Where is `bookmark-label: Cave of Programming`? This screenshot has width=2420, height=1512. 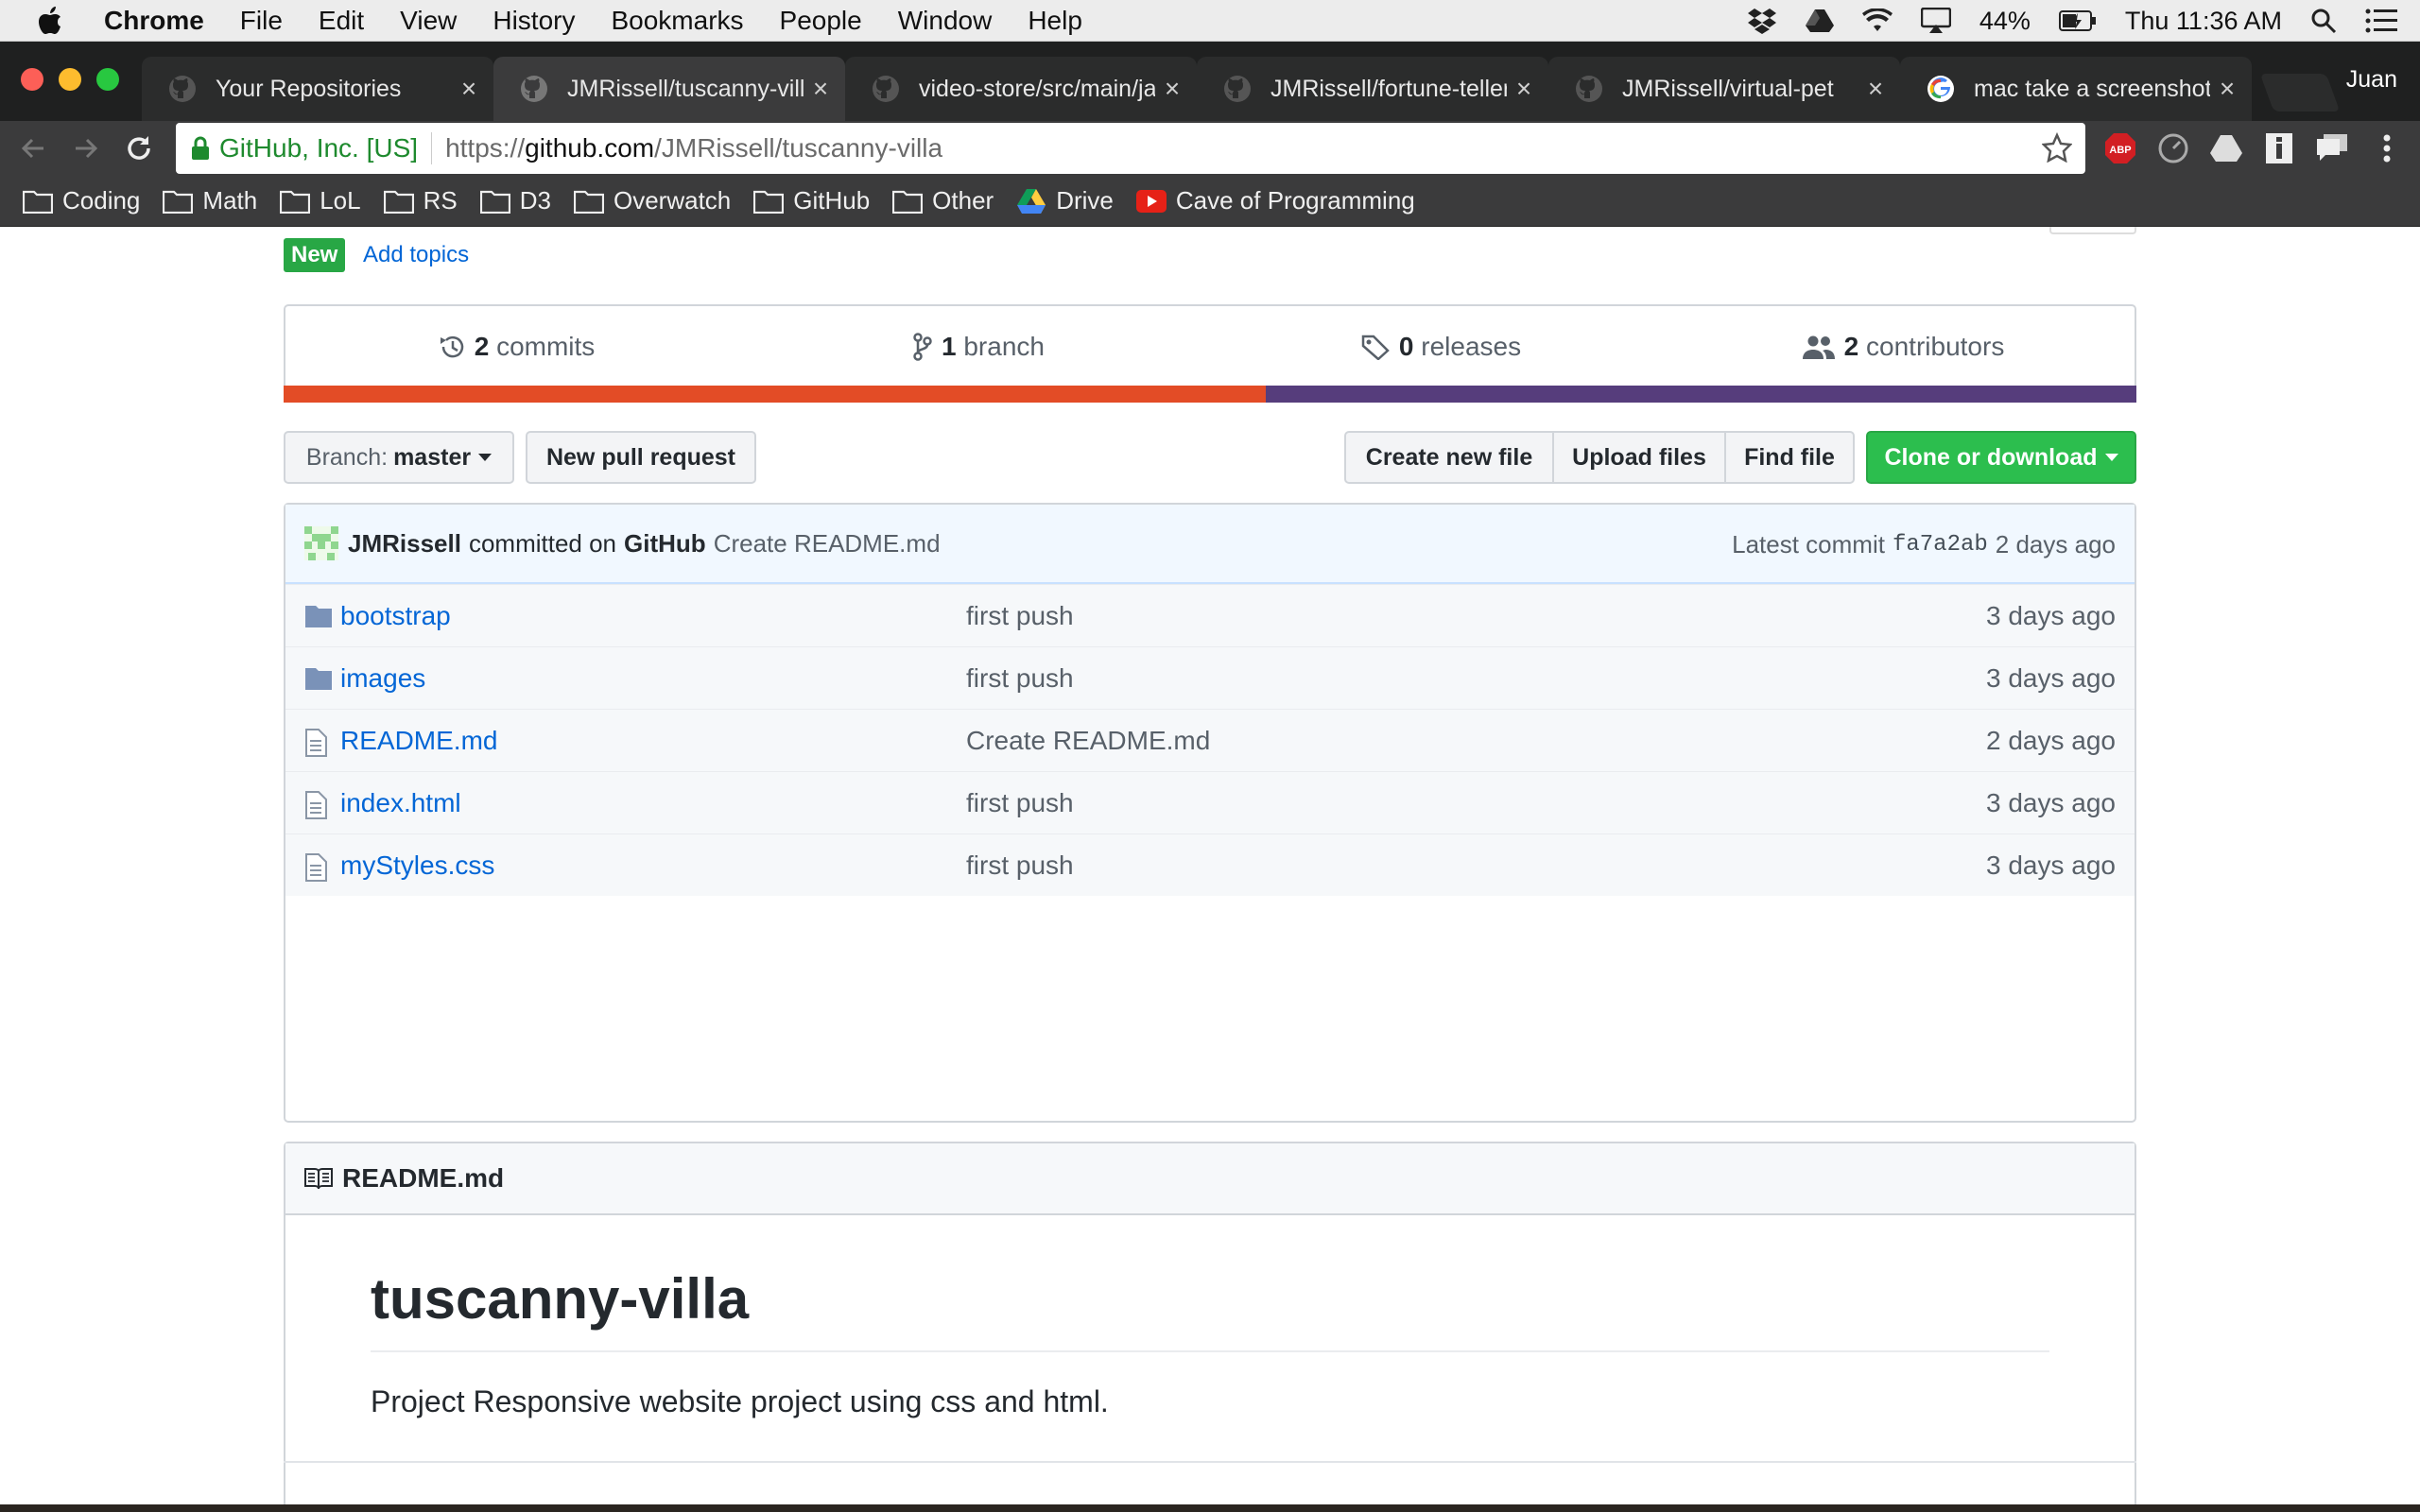
bookmark-label: Cave of Programming is located at coordinates (1295, 200).